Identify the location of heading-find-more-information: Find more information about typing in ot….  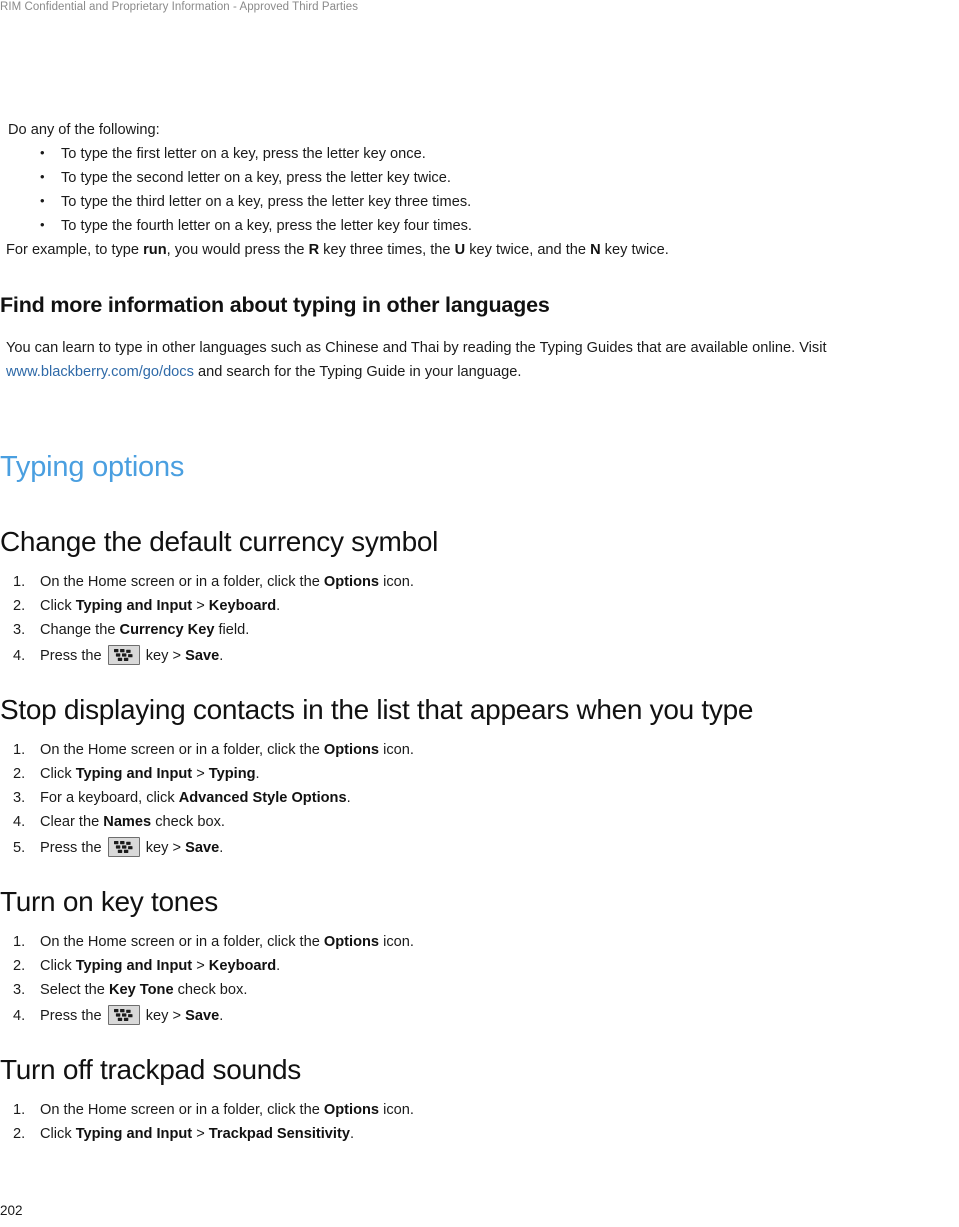
(275, 305).